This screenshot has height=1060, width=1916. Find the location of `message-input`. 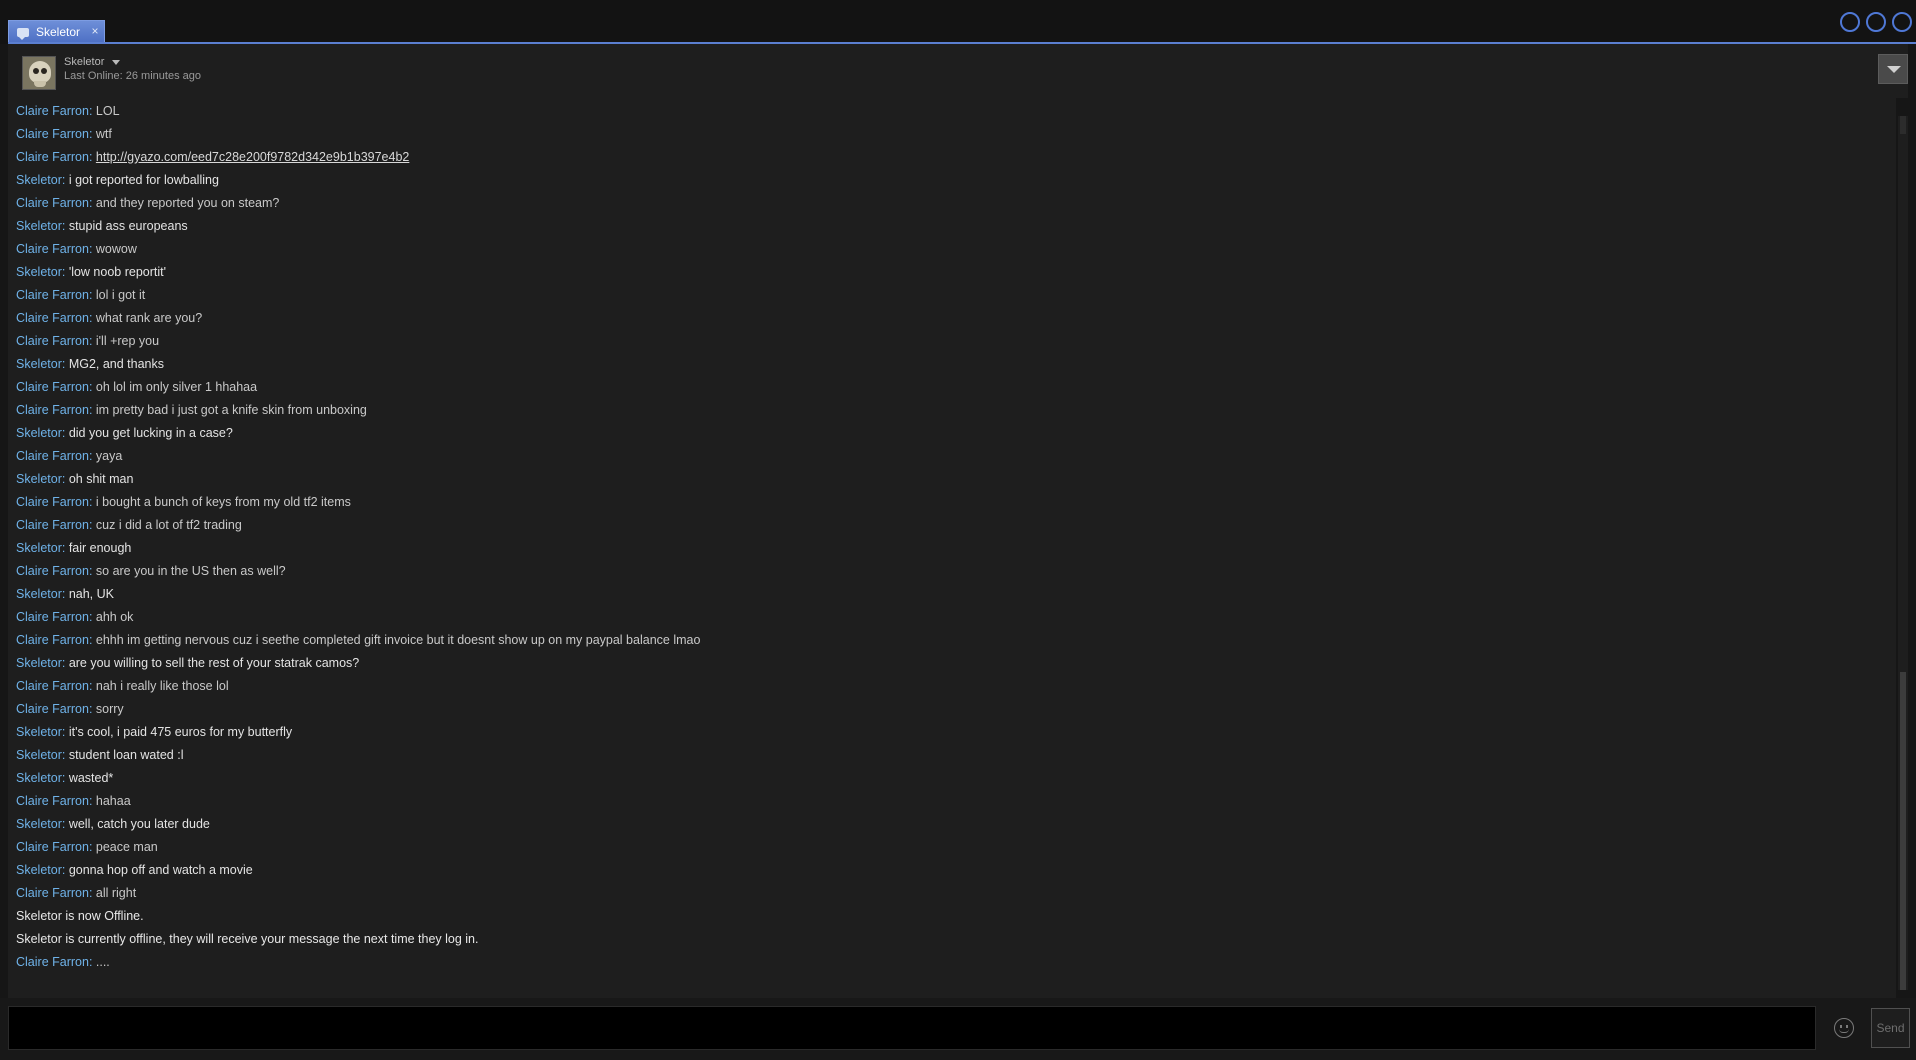

message-input is located at coordinates (912, 1028).